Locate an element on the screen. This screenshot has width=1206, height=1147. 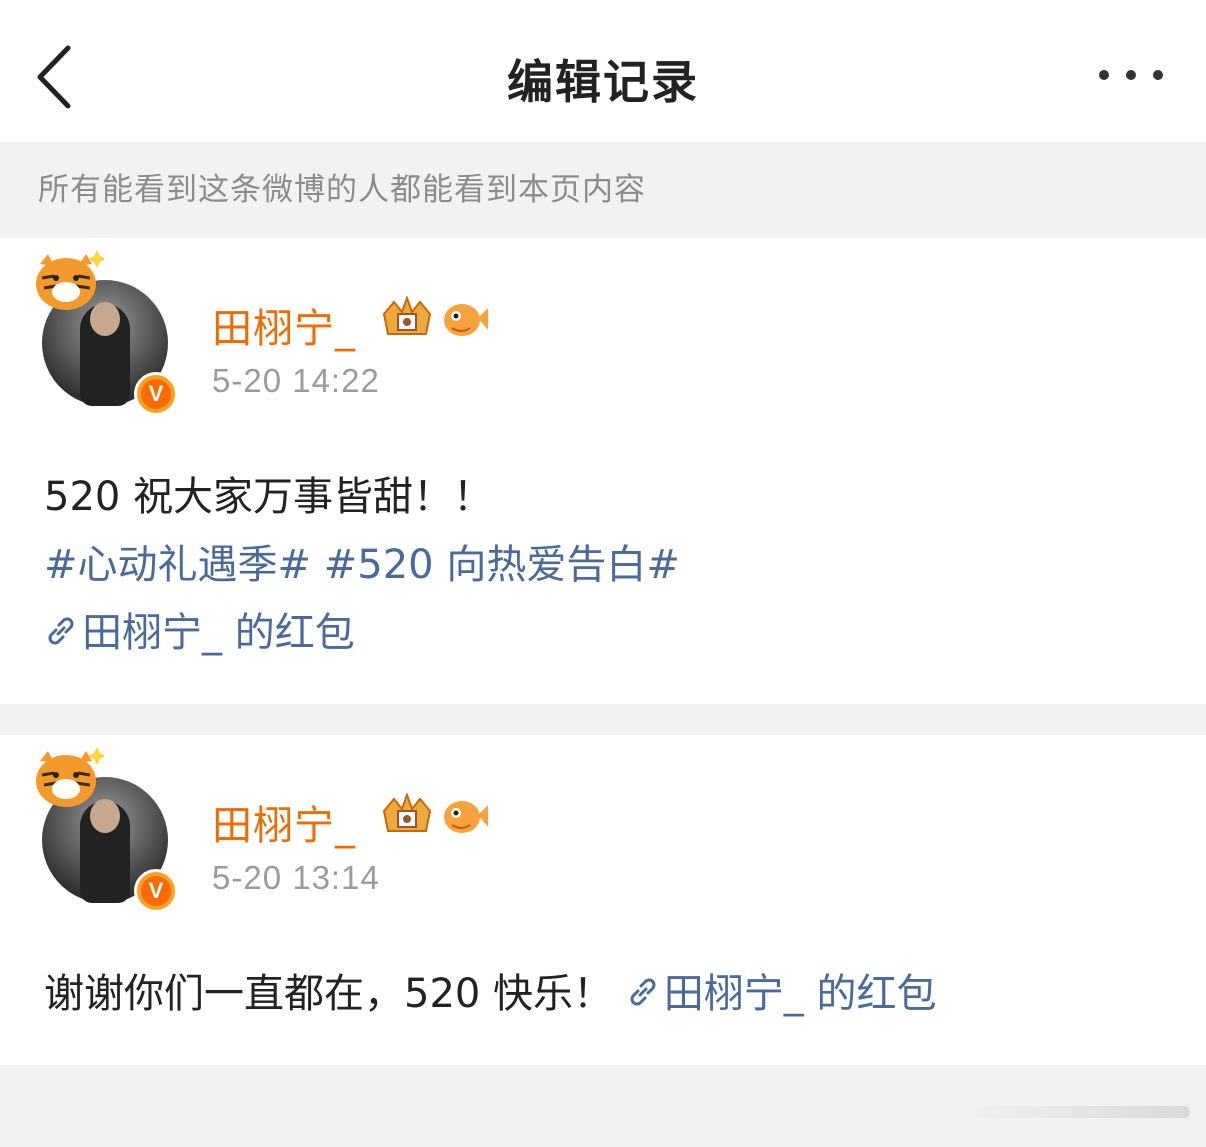
more-horizontal-icon is located at coordinates (1131, 75).